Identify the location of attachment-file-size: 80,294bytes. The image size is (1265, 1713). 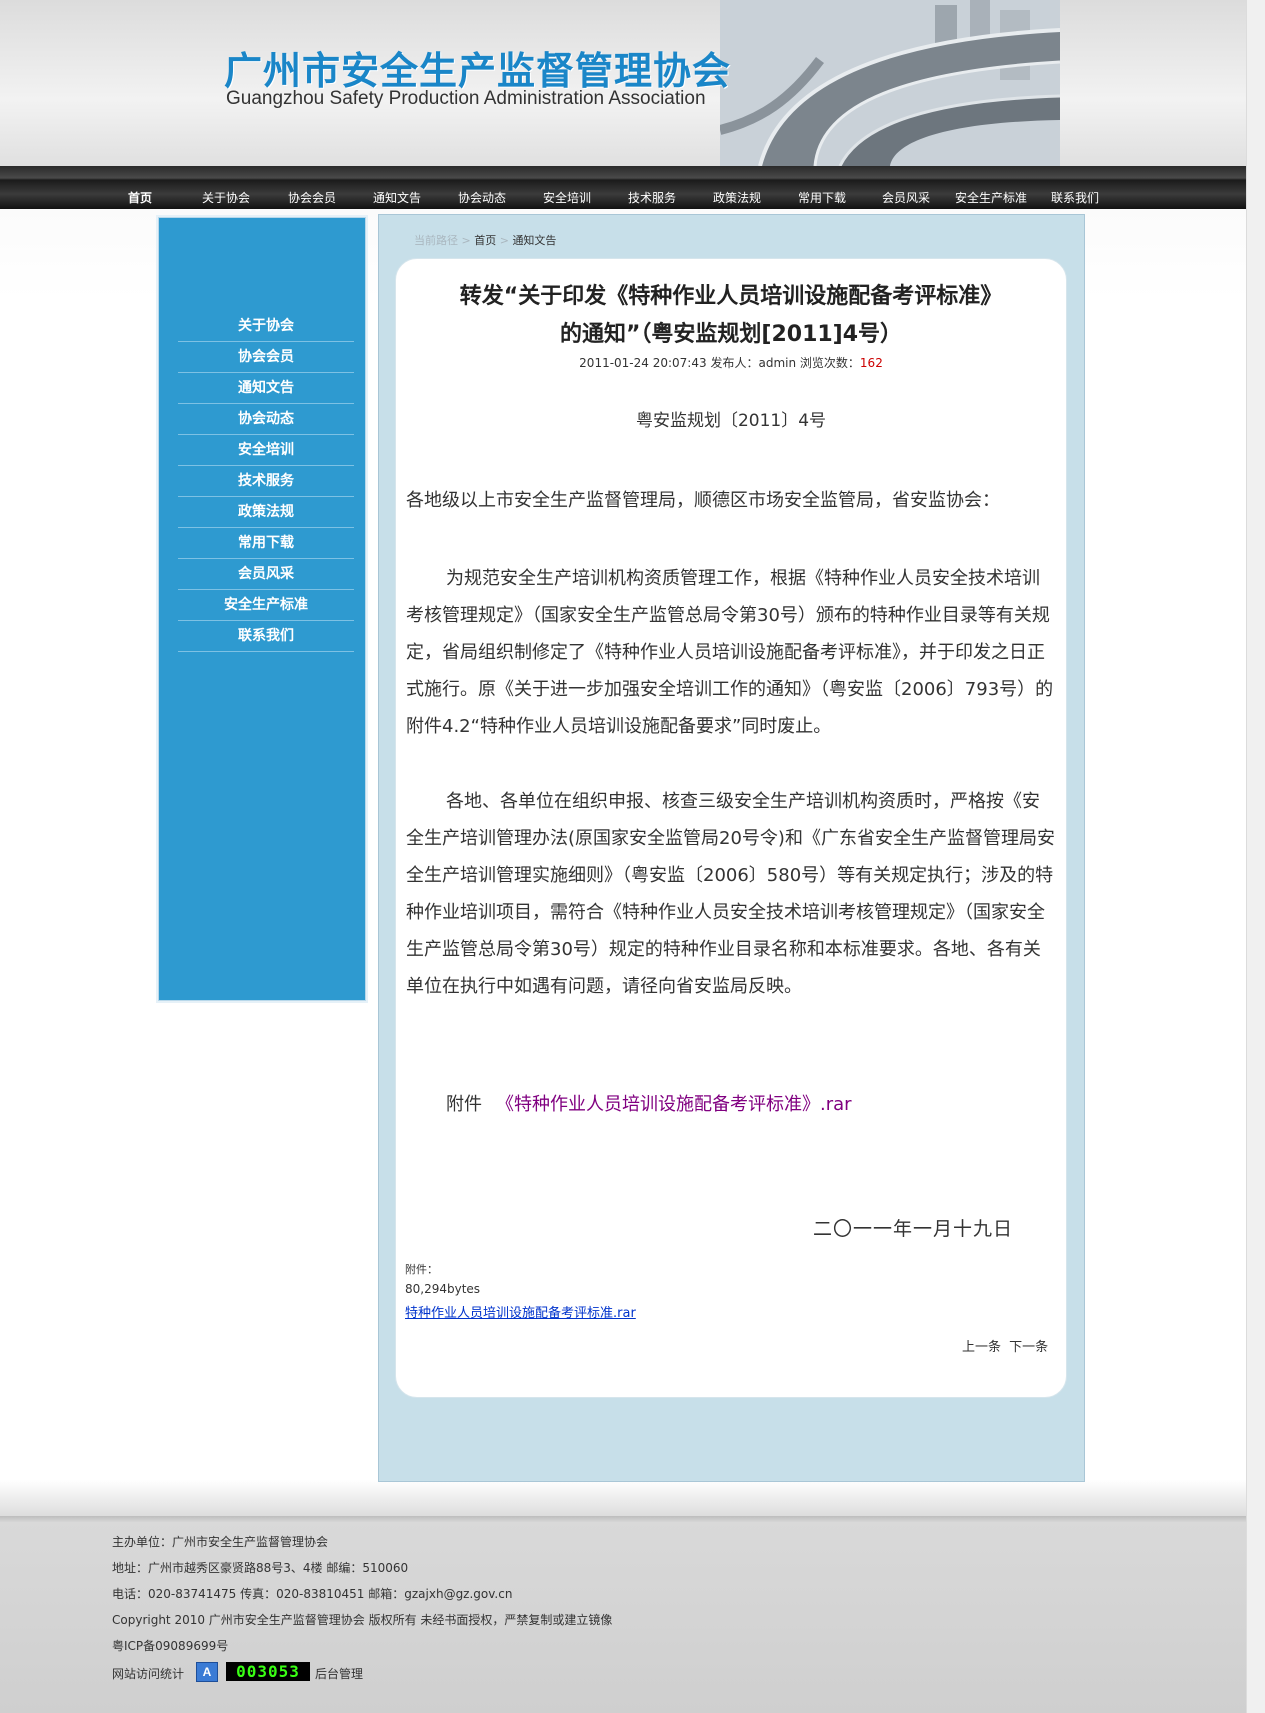
(443, 1289).